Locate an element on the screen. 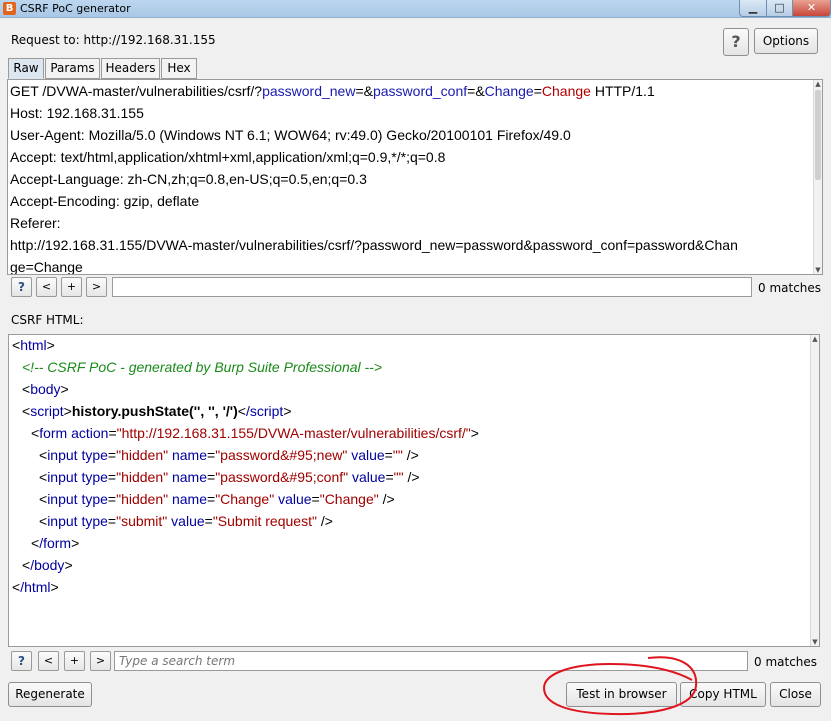 The image size is (831, 721). tab-raw: Raw is located at coordinates (26, 68).